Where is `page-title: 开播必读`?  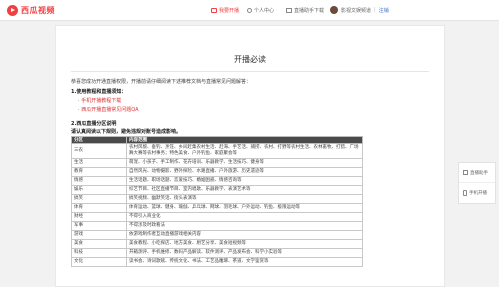 page-title: 开播必读 is located at coordinates (250, 59).